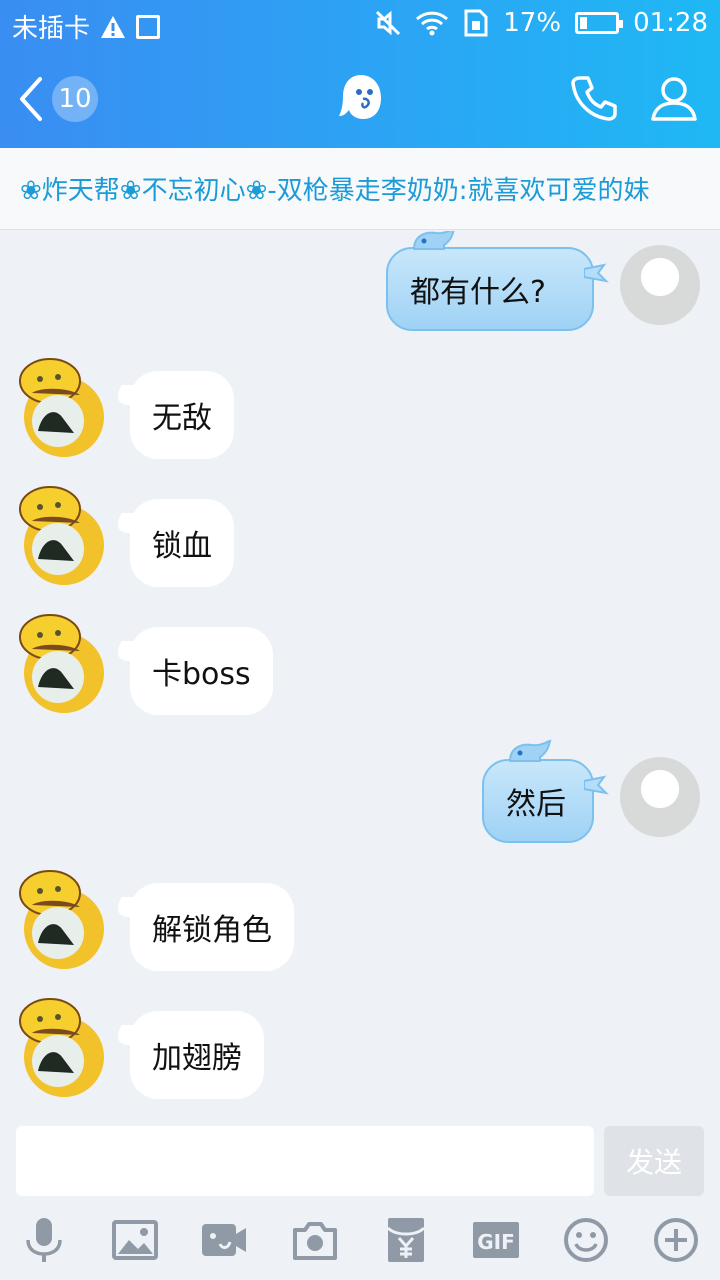 Image resolution: width=720 pixels, height=1280 pixels. What do you see at coordinates (201, 674) in the screenshot?
I see `message-text: 卡boss` at bounding box center [201, 674].